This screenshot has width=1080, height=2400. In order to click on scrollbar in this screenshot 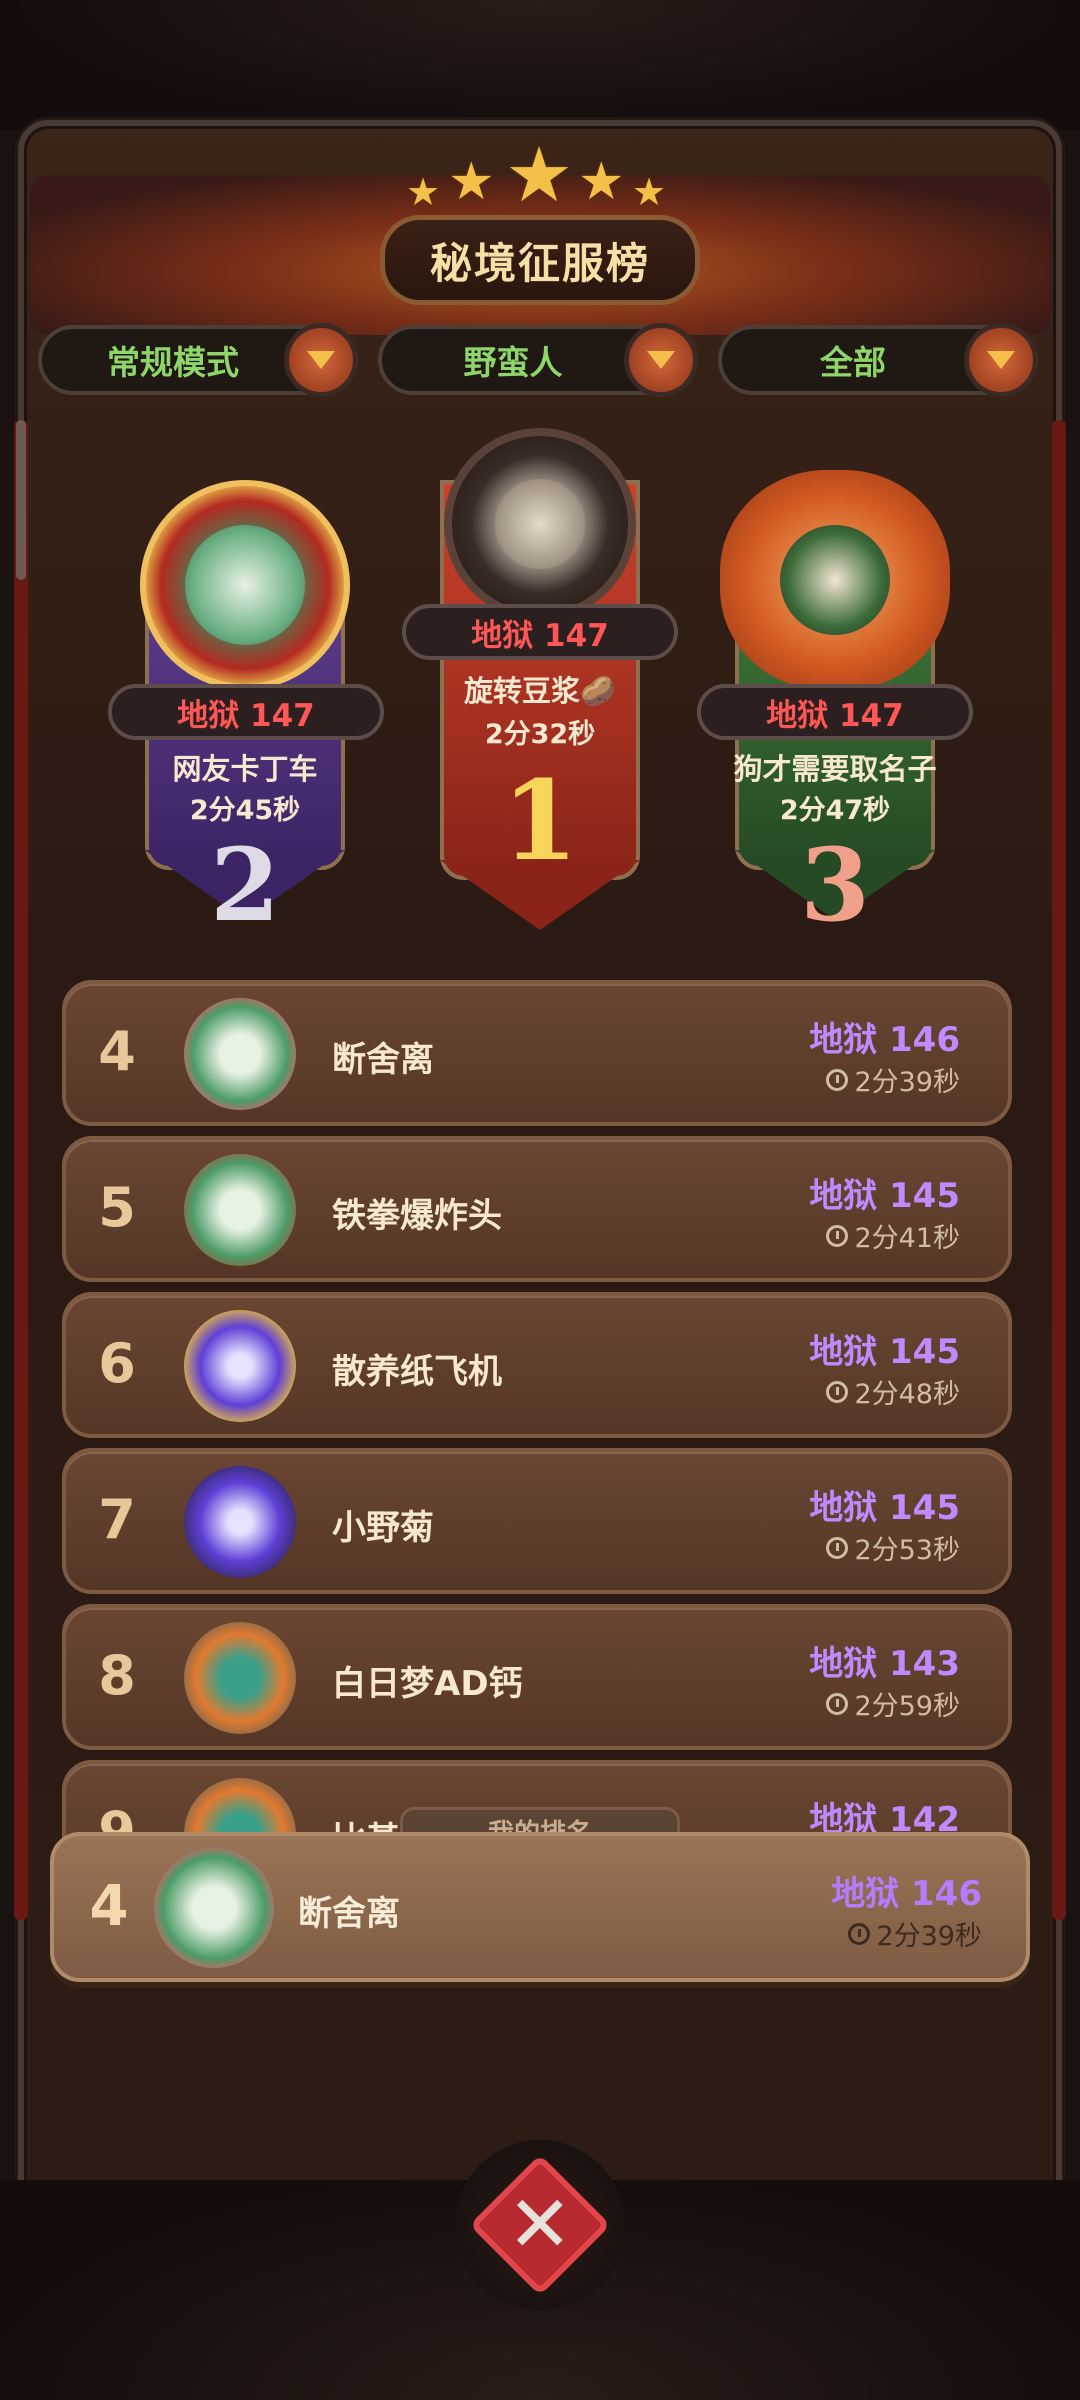, I will do `click(21, 500)`.